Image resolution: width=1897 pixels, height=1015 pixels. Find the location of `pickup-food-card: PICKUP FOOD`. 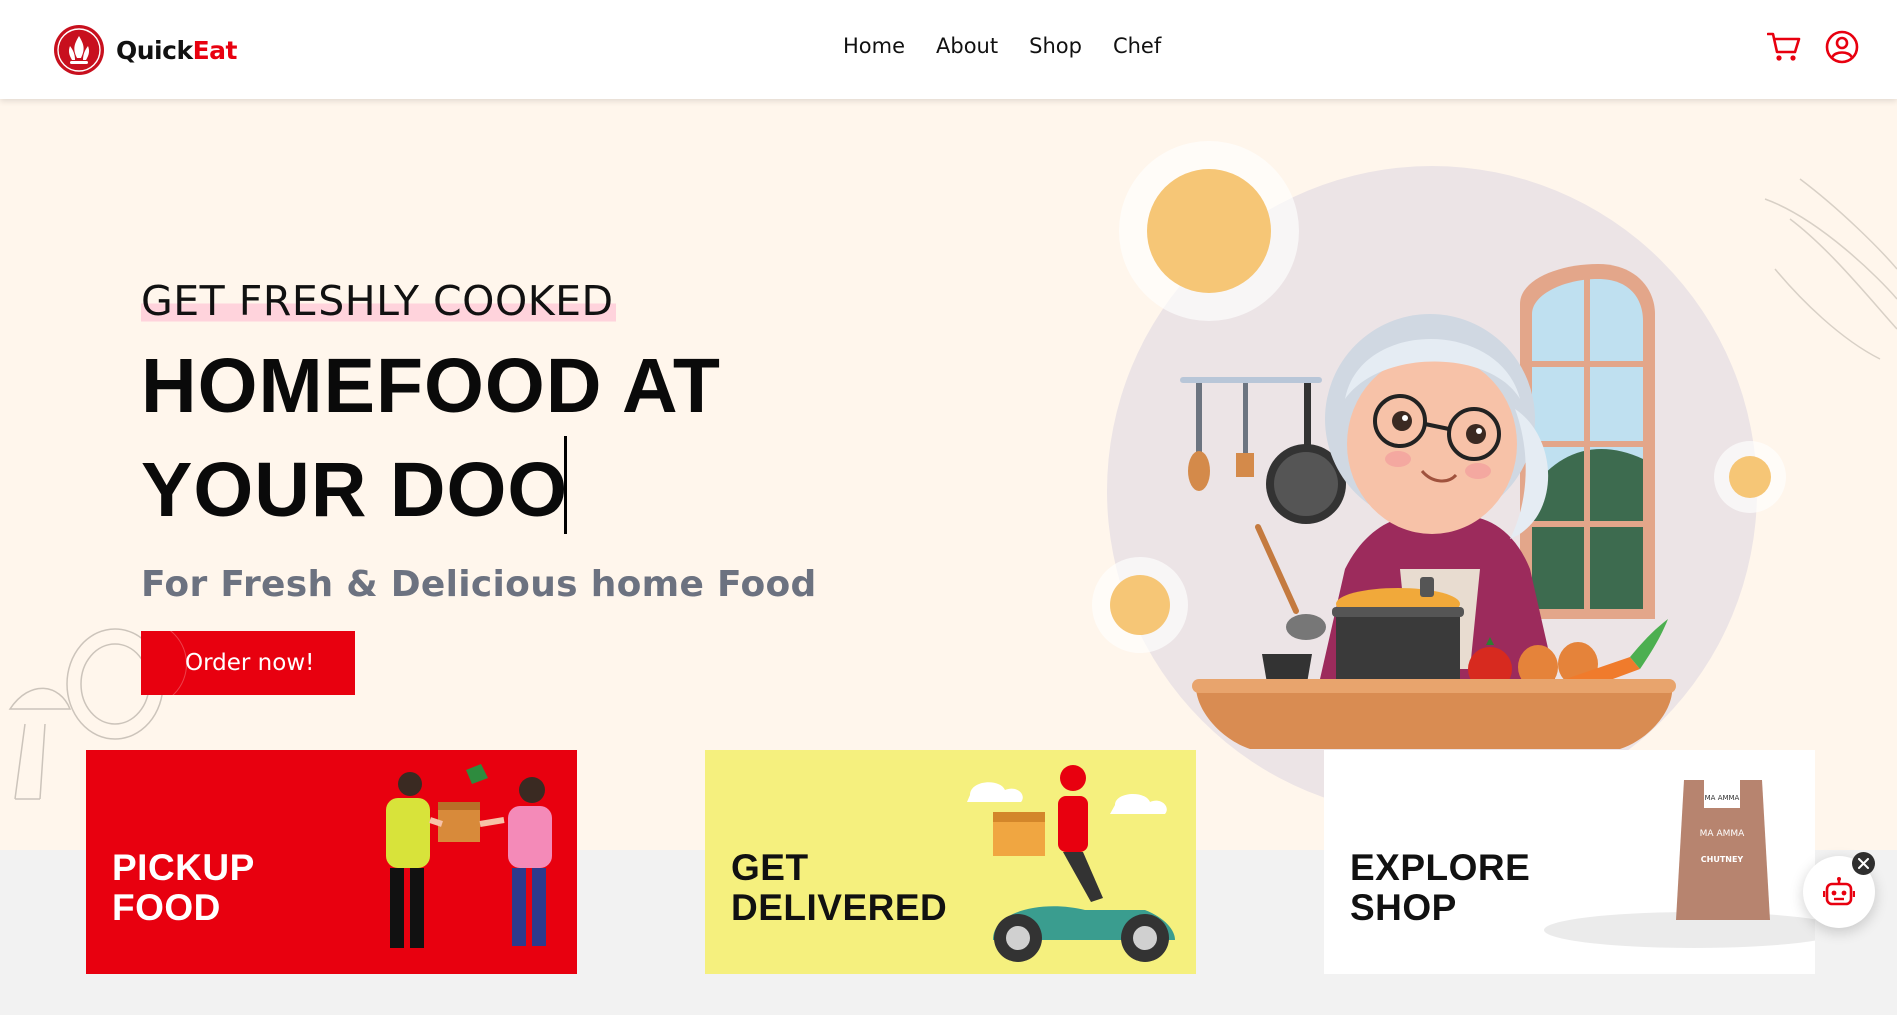

pickup-food-card: PICKUP FOOD is located at coordinates (331, 862).